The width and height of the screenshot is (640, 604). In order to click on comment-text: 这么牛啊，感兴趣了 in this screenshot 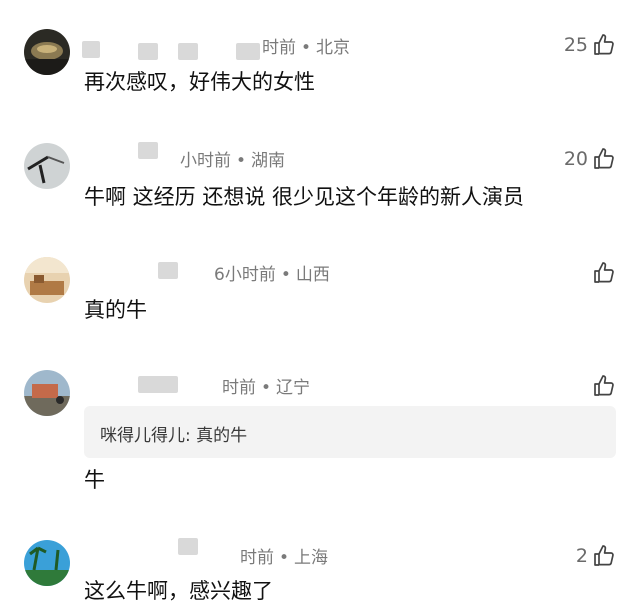, I will do `click(178, 591)`.